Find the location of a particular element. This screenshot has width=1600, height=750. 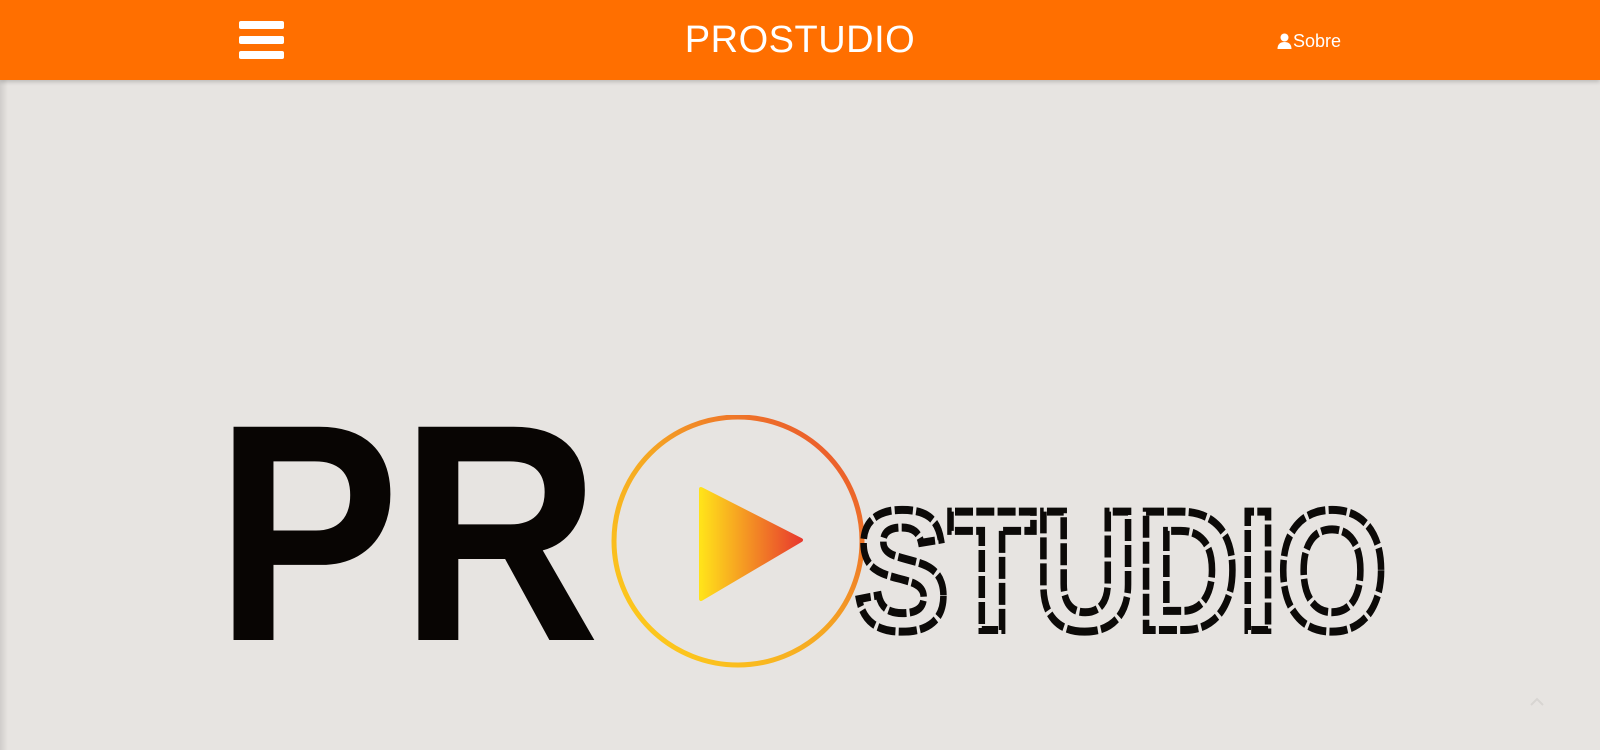

left-edge-shadow is located at coordinates (4, 415).